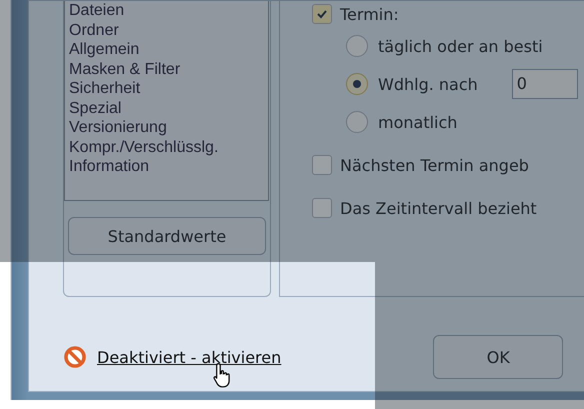  I want to click on option-label: täglich oder an besti, so click(460, 46).